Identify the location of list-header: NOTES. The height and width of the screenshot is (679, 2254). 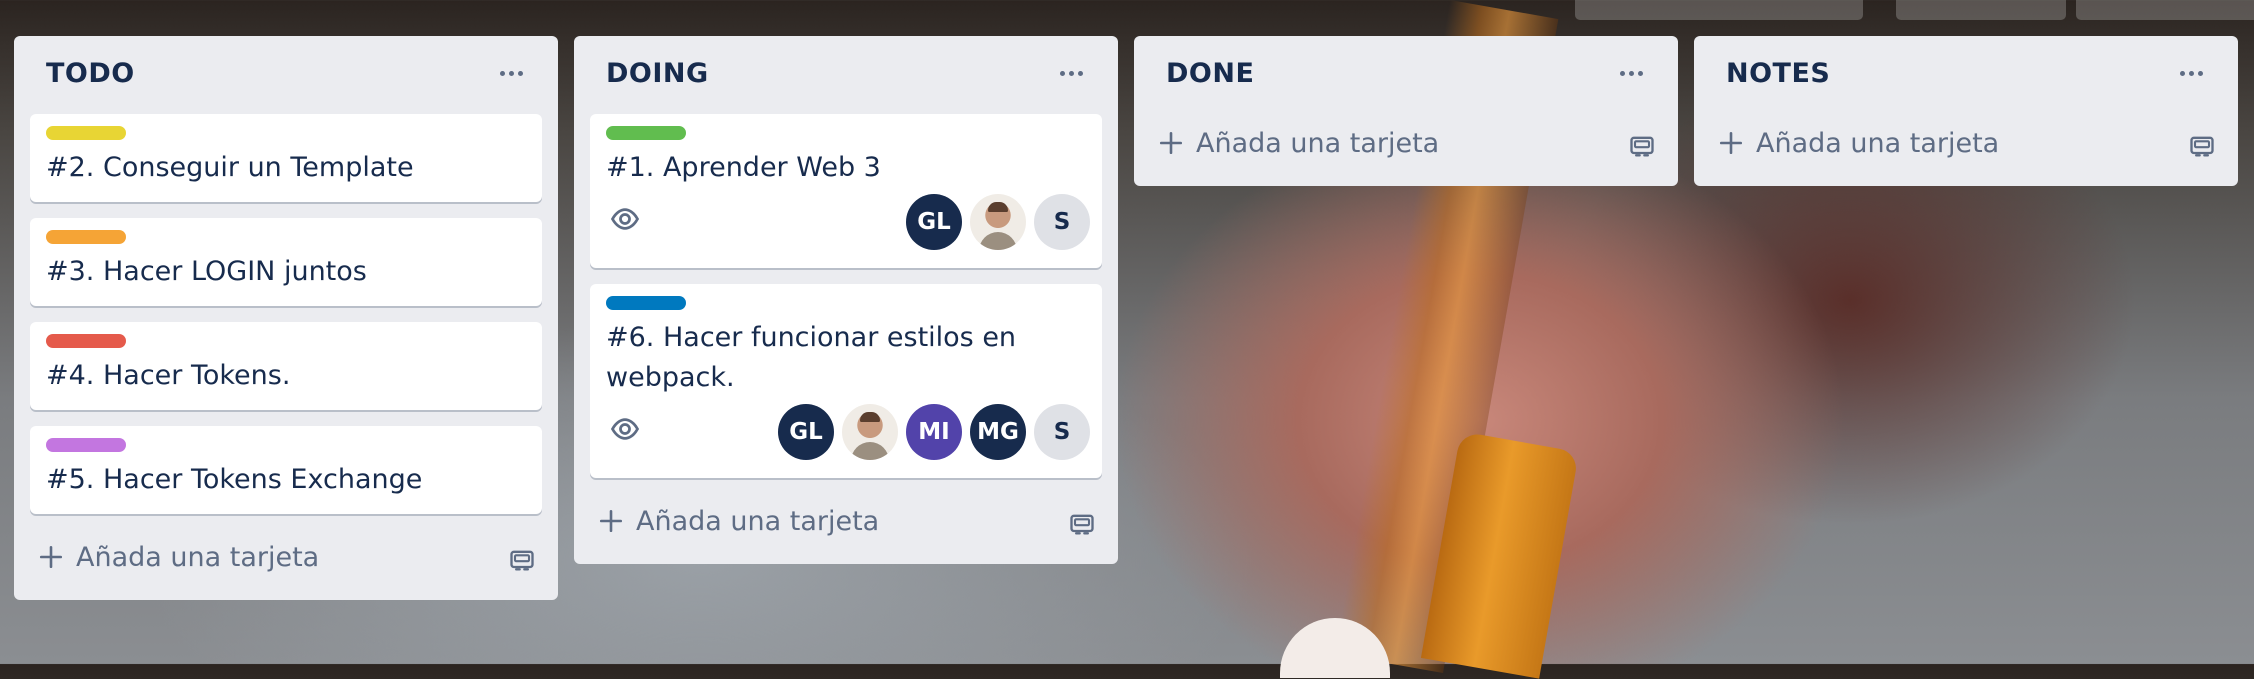
(1966, 75).